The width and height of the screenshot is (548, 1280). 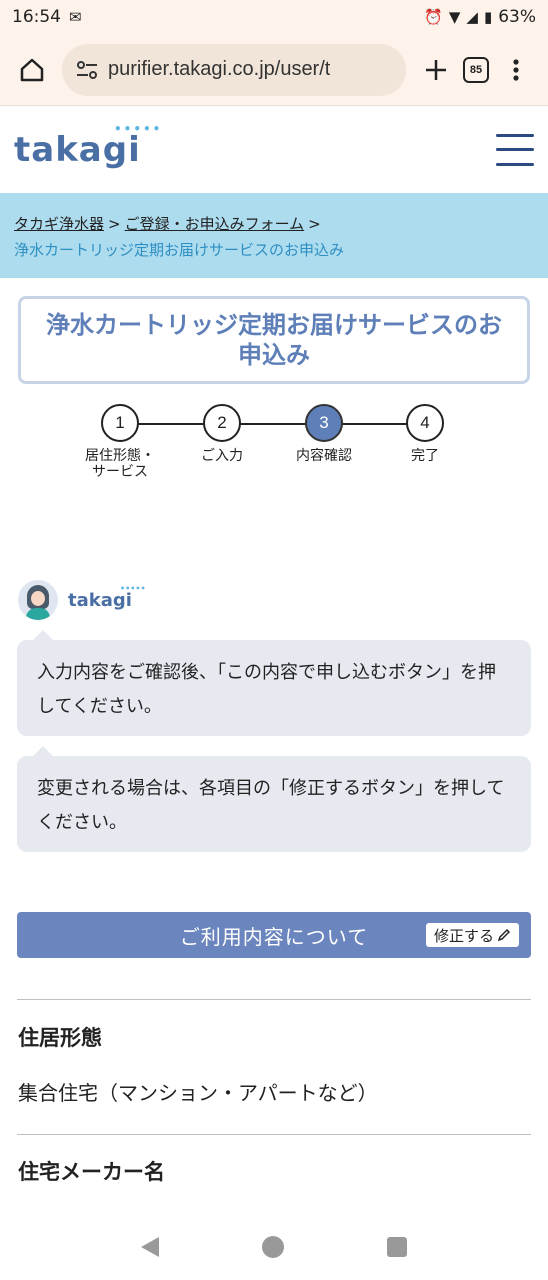 What do you see at coordinates (274, 799) in the screenshot?
I see `chat-message-2: 変更される場合は、各項目の「修正するボタン」を押してください。` at bounding box center [274, 799].